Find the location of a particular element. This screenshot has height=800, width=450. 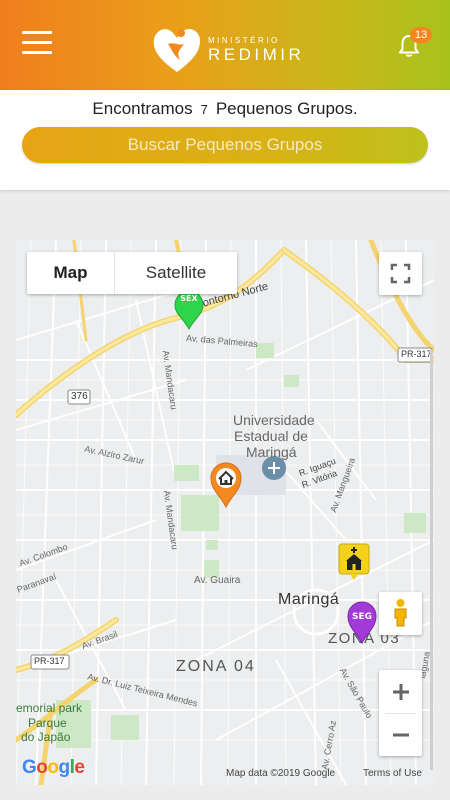

map-type-control: Map Satellite is located at coordinates (132, 273).